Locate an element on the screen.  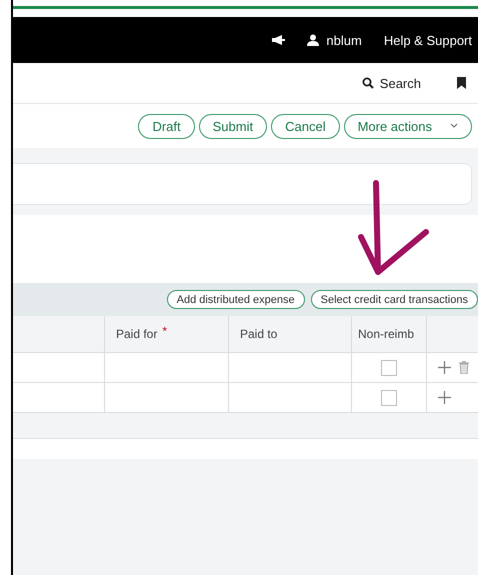
column-header: Paid to is located at coordinates (290, 334).